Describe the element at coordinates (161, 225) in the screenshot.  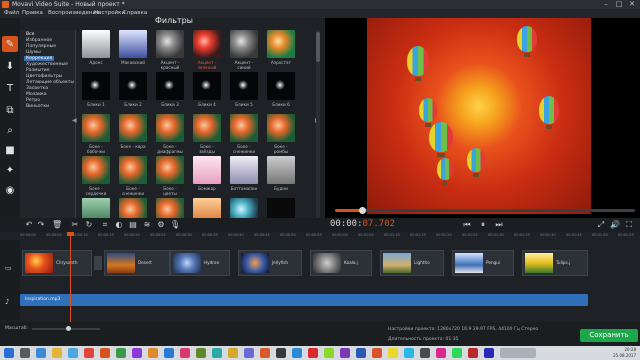
I see `properties-icon: ⚙` at that location.